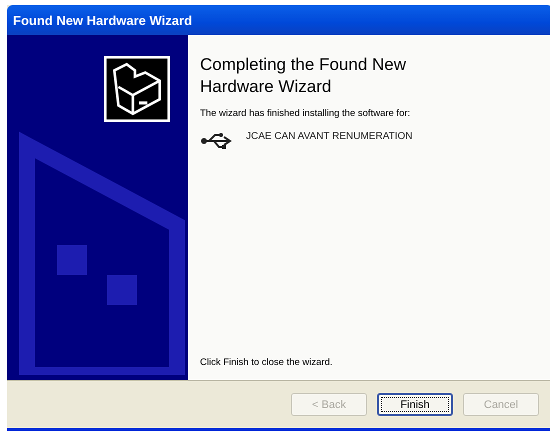 The width and height of the screenshot is (550, 434). I want to click on device-name: JCAE CAN AVANT RENUMERATION, so click(329, 136).